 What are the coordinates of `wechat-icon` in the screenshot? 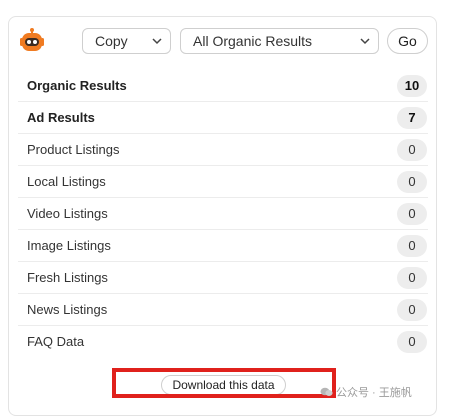 It's located at (326, 391).